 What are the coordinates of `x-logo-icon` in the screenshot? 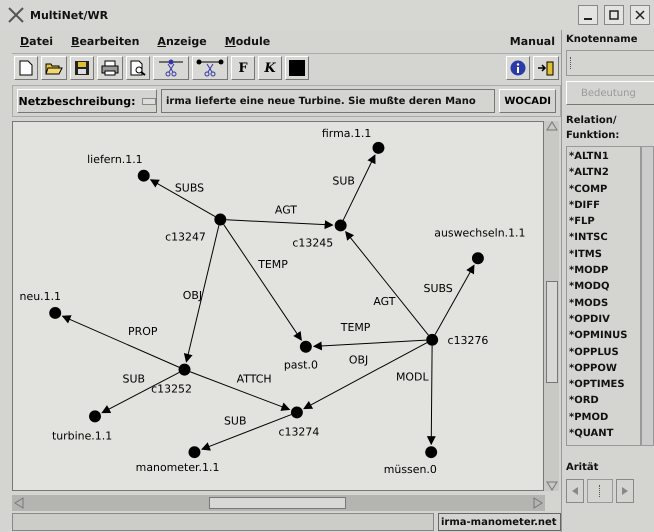 It's located at (16, 15).